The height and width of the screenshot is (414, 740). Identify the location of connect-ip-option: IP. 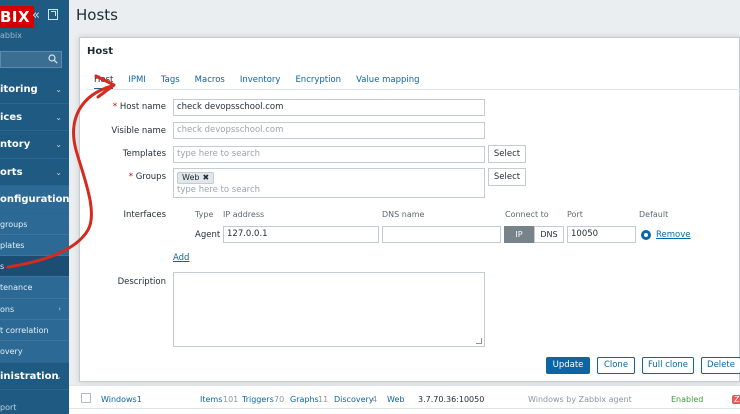
(519, 234).